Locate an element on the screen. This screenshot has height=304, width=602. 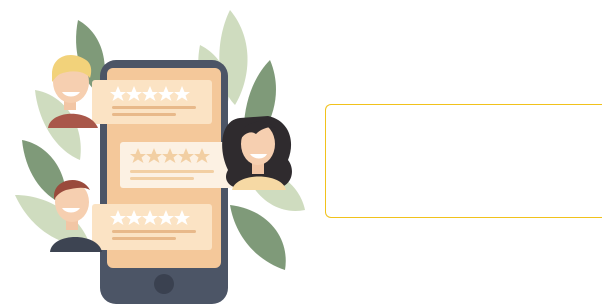
review-card-middle is located at coordinates (179, 165).